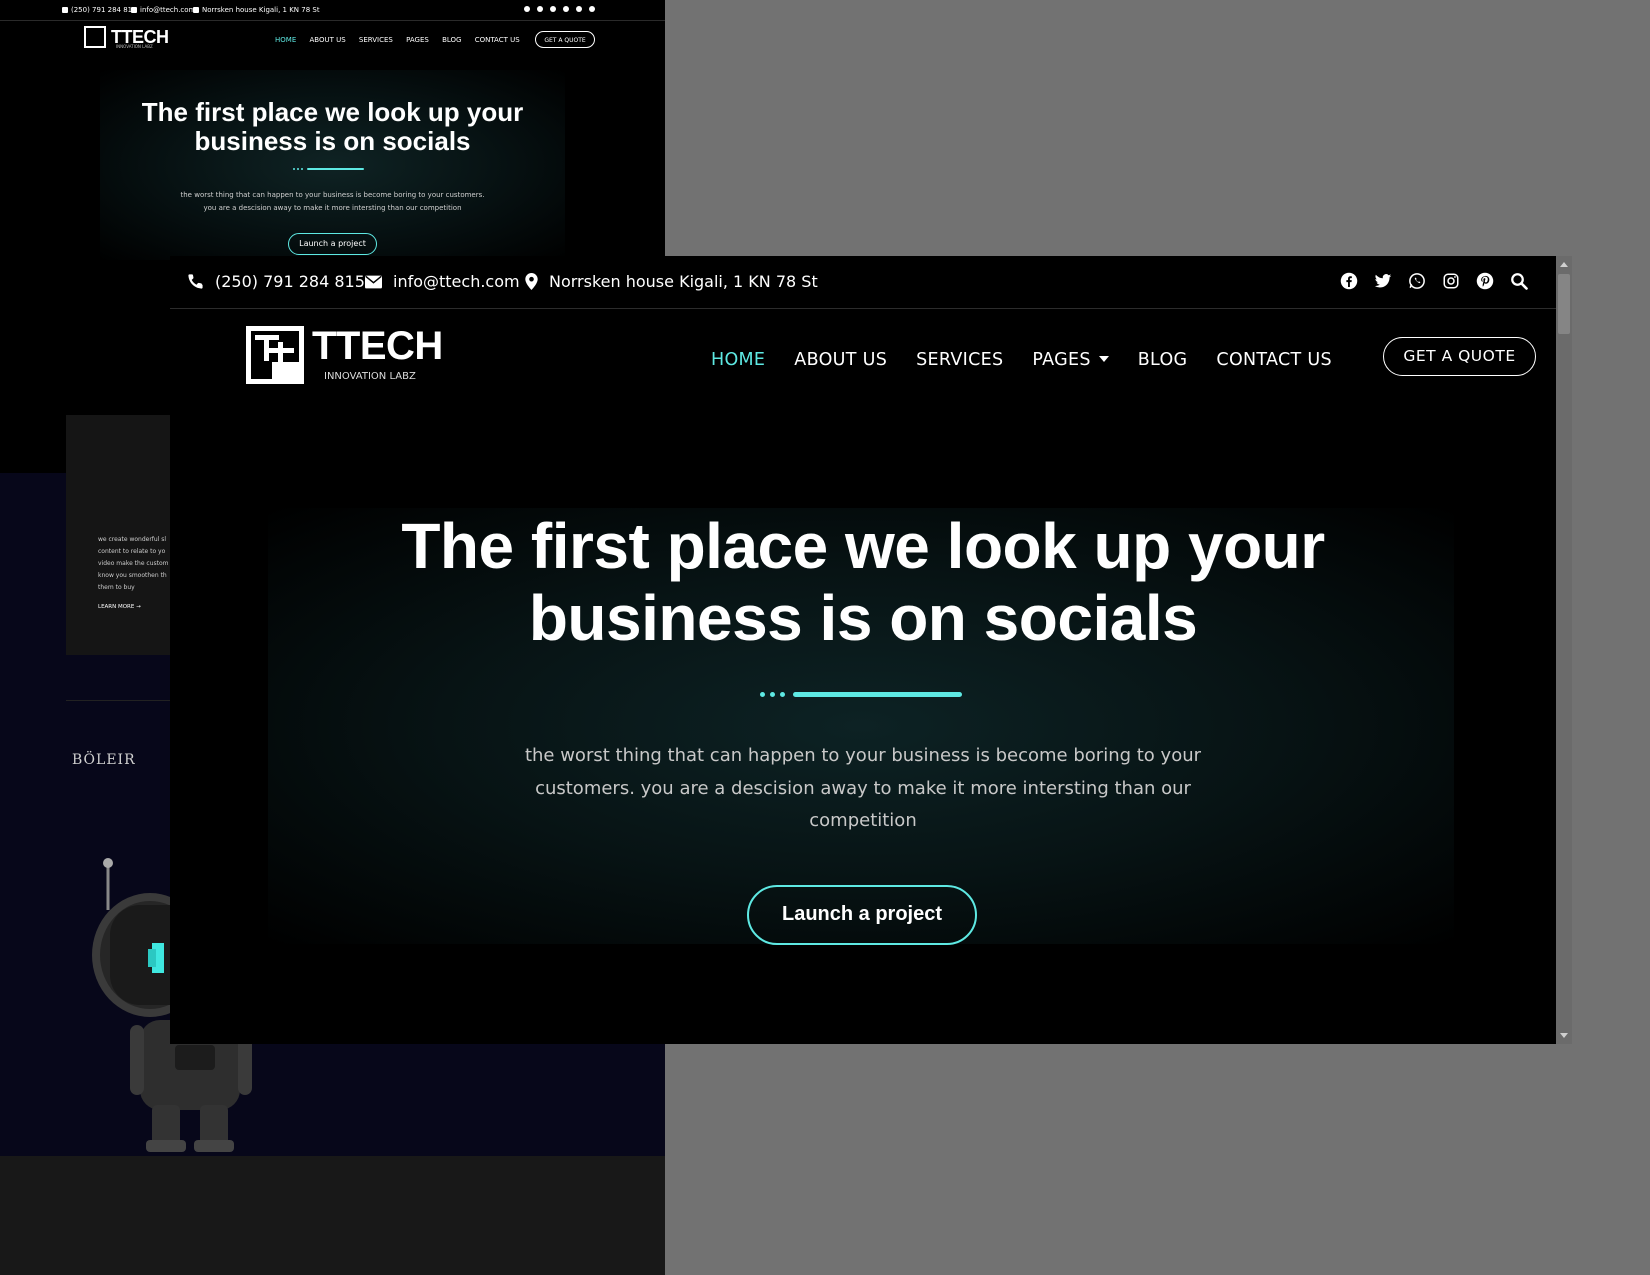 The width and height of the screenshot is (1650, 1275). Describe the element at coordinates (1103, 359) in the screenshot. I see `caret-down-icon` at that location.